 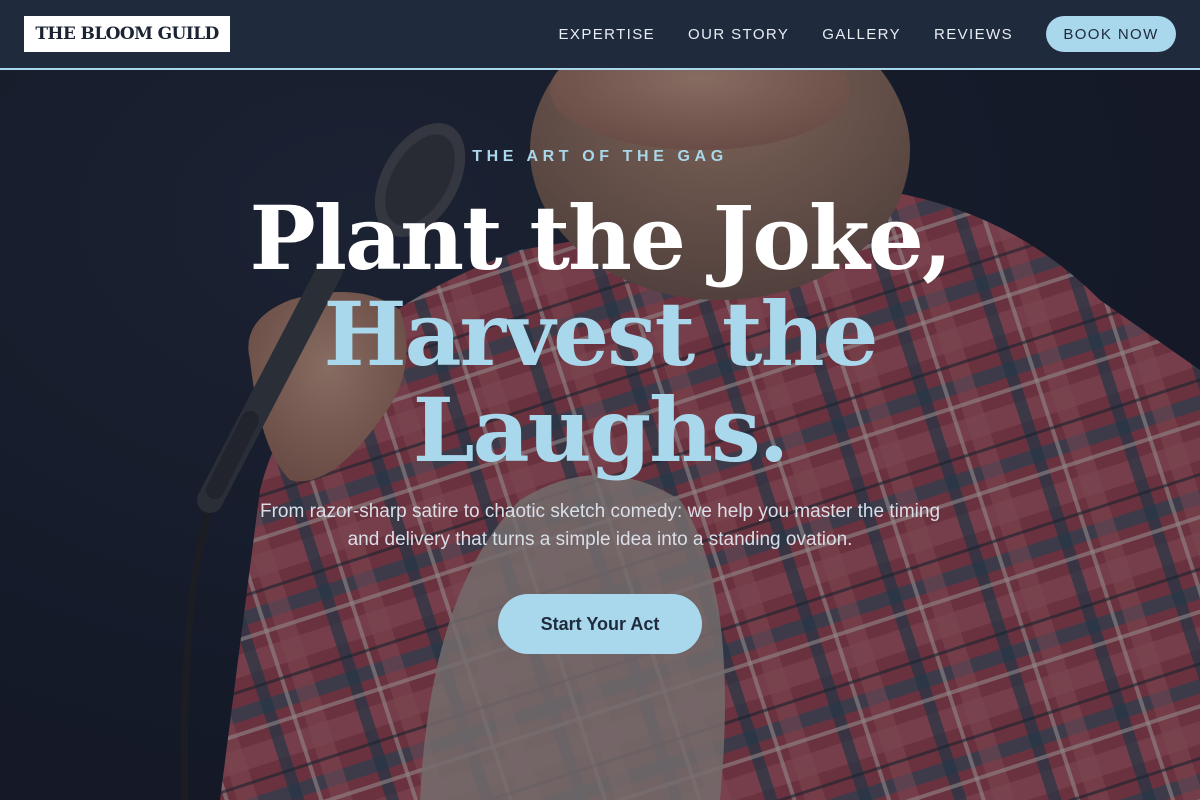 What do you see at coordinates (861, 34) in the screenshot?
I see `nav-link-gallery: GALLERY` at bounding box center [861, 34].